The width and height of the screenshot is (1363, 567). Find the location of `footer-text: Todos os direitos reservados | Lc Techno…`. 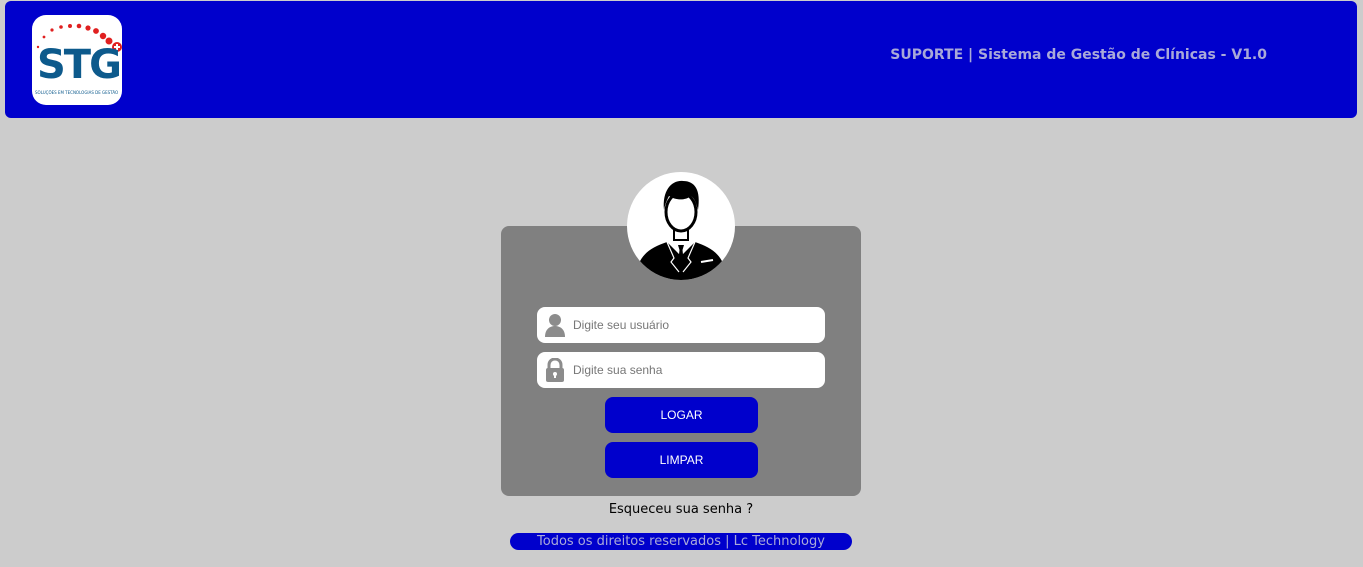

footer-text: Todos os direitos reservados | Lc Techno… is located at coordinates (681, 541).